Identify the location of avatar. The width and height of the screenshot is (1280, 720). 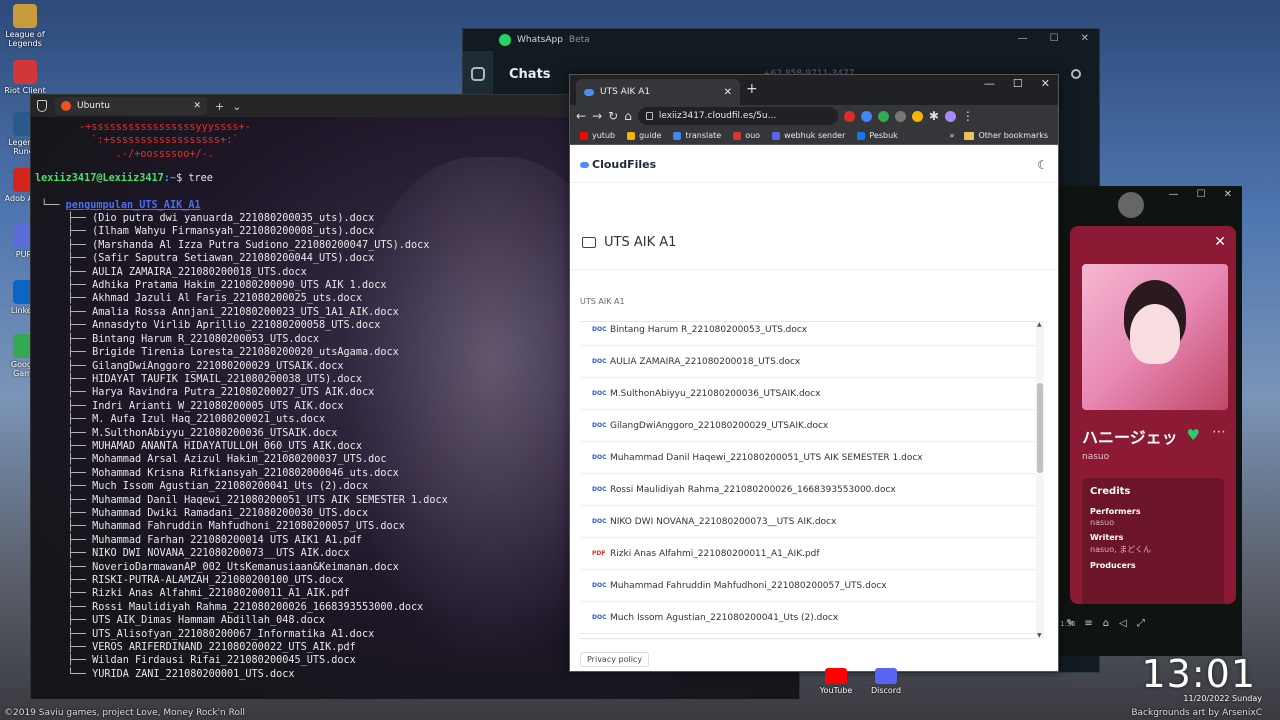
(1131, 205).